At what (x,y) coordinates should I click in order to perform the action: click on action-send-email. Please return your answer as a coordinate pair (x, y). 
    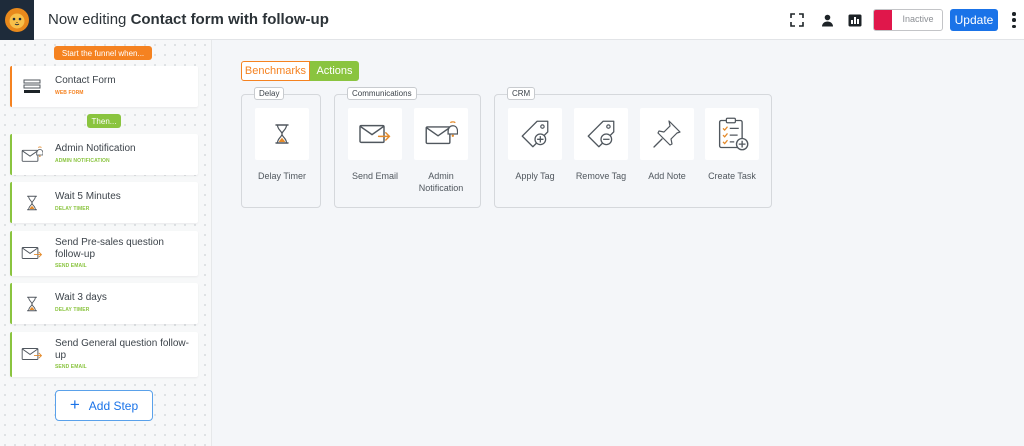
    Looking at the image, I should click on (375, 134).